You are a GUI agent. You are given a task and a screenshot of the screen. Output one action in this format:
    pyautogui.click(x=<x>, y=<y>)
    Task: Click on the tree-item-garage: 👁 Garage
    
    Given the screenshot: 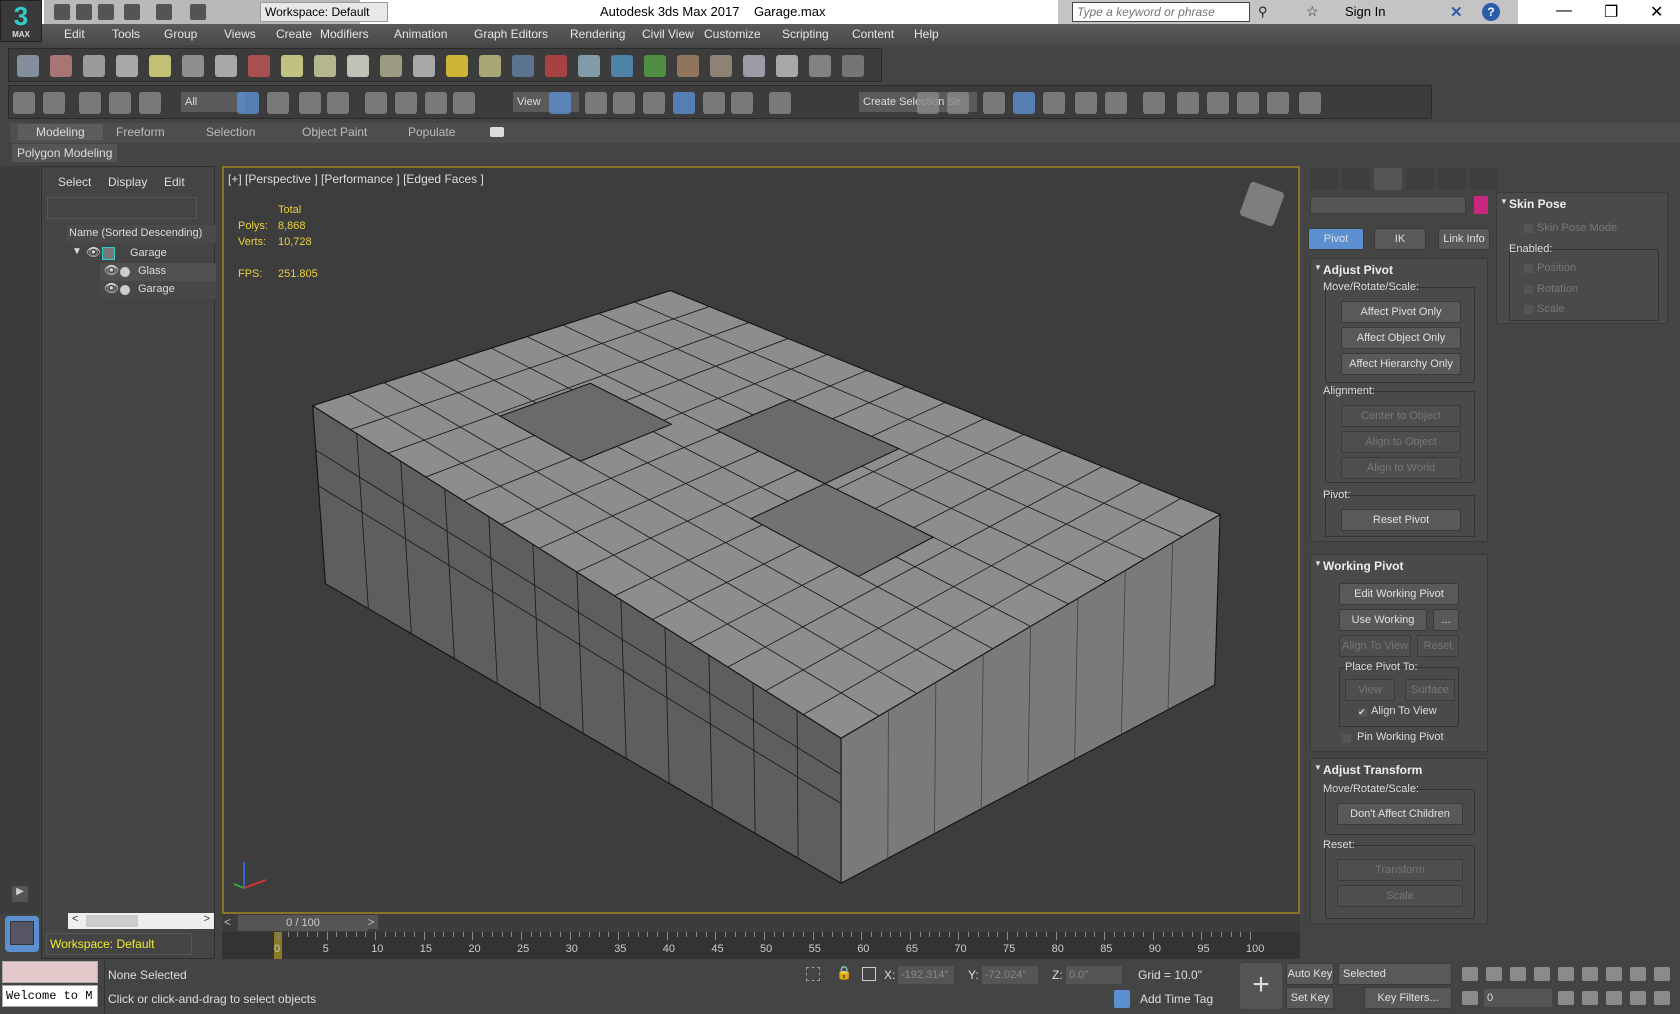 What is the action you would take?
    pyautogui.click(x=158, y=290)
    